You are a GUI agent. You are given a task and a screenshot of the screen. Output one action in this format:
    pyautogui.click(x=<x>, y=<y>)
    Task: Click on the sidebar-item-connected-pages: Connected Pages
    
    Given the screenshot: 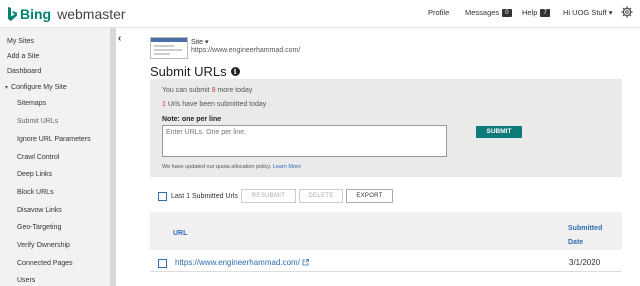 What is the action you would take?
    pyautogui.click(x=45, y=264)
    